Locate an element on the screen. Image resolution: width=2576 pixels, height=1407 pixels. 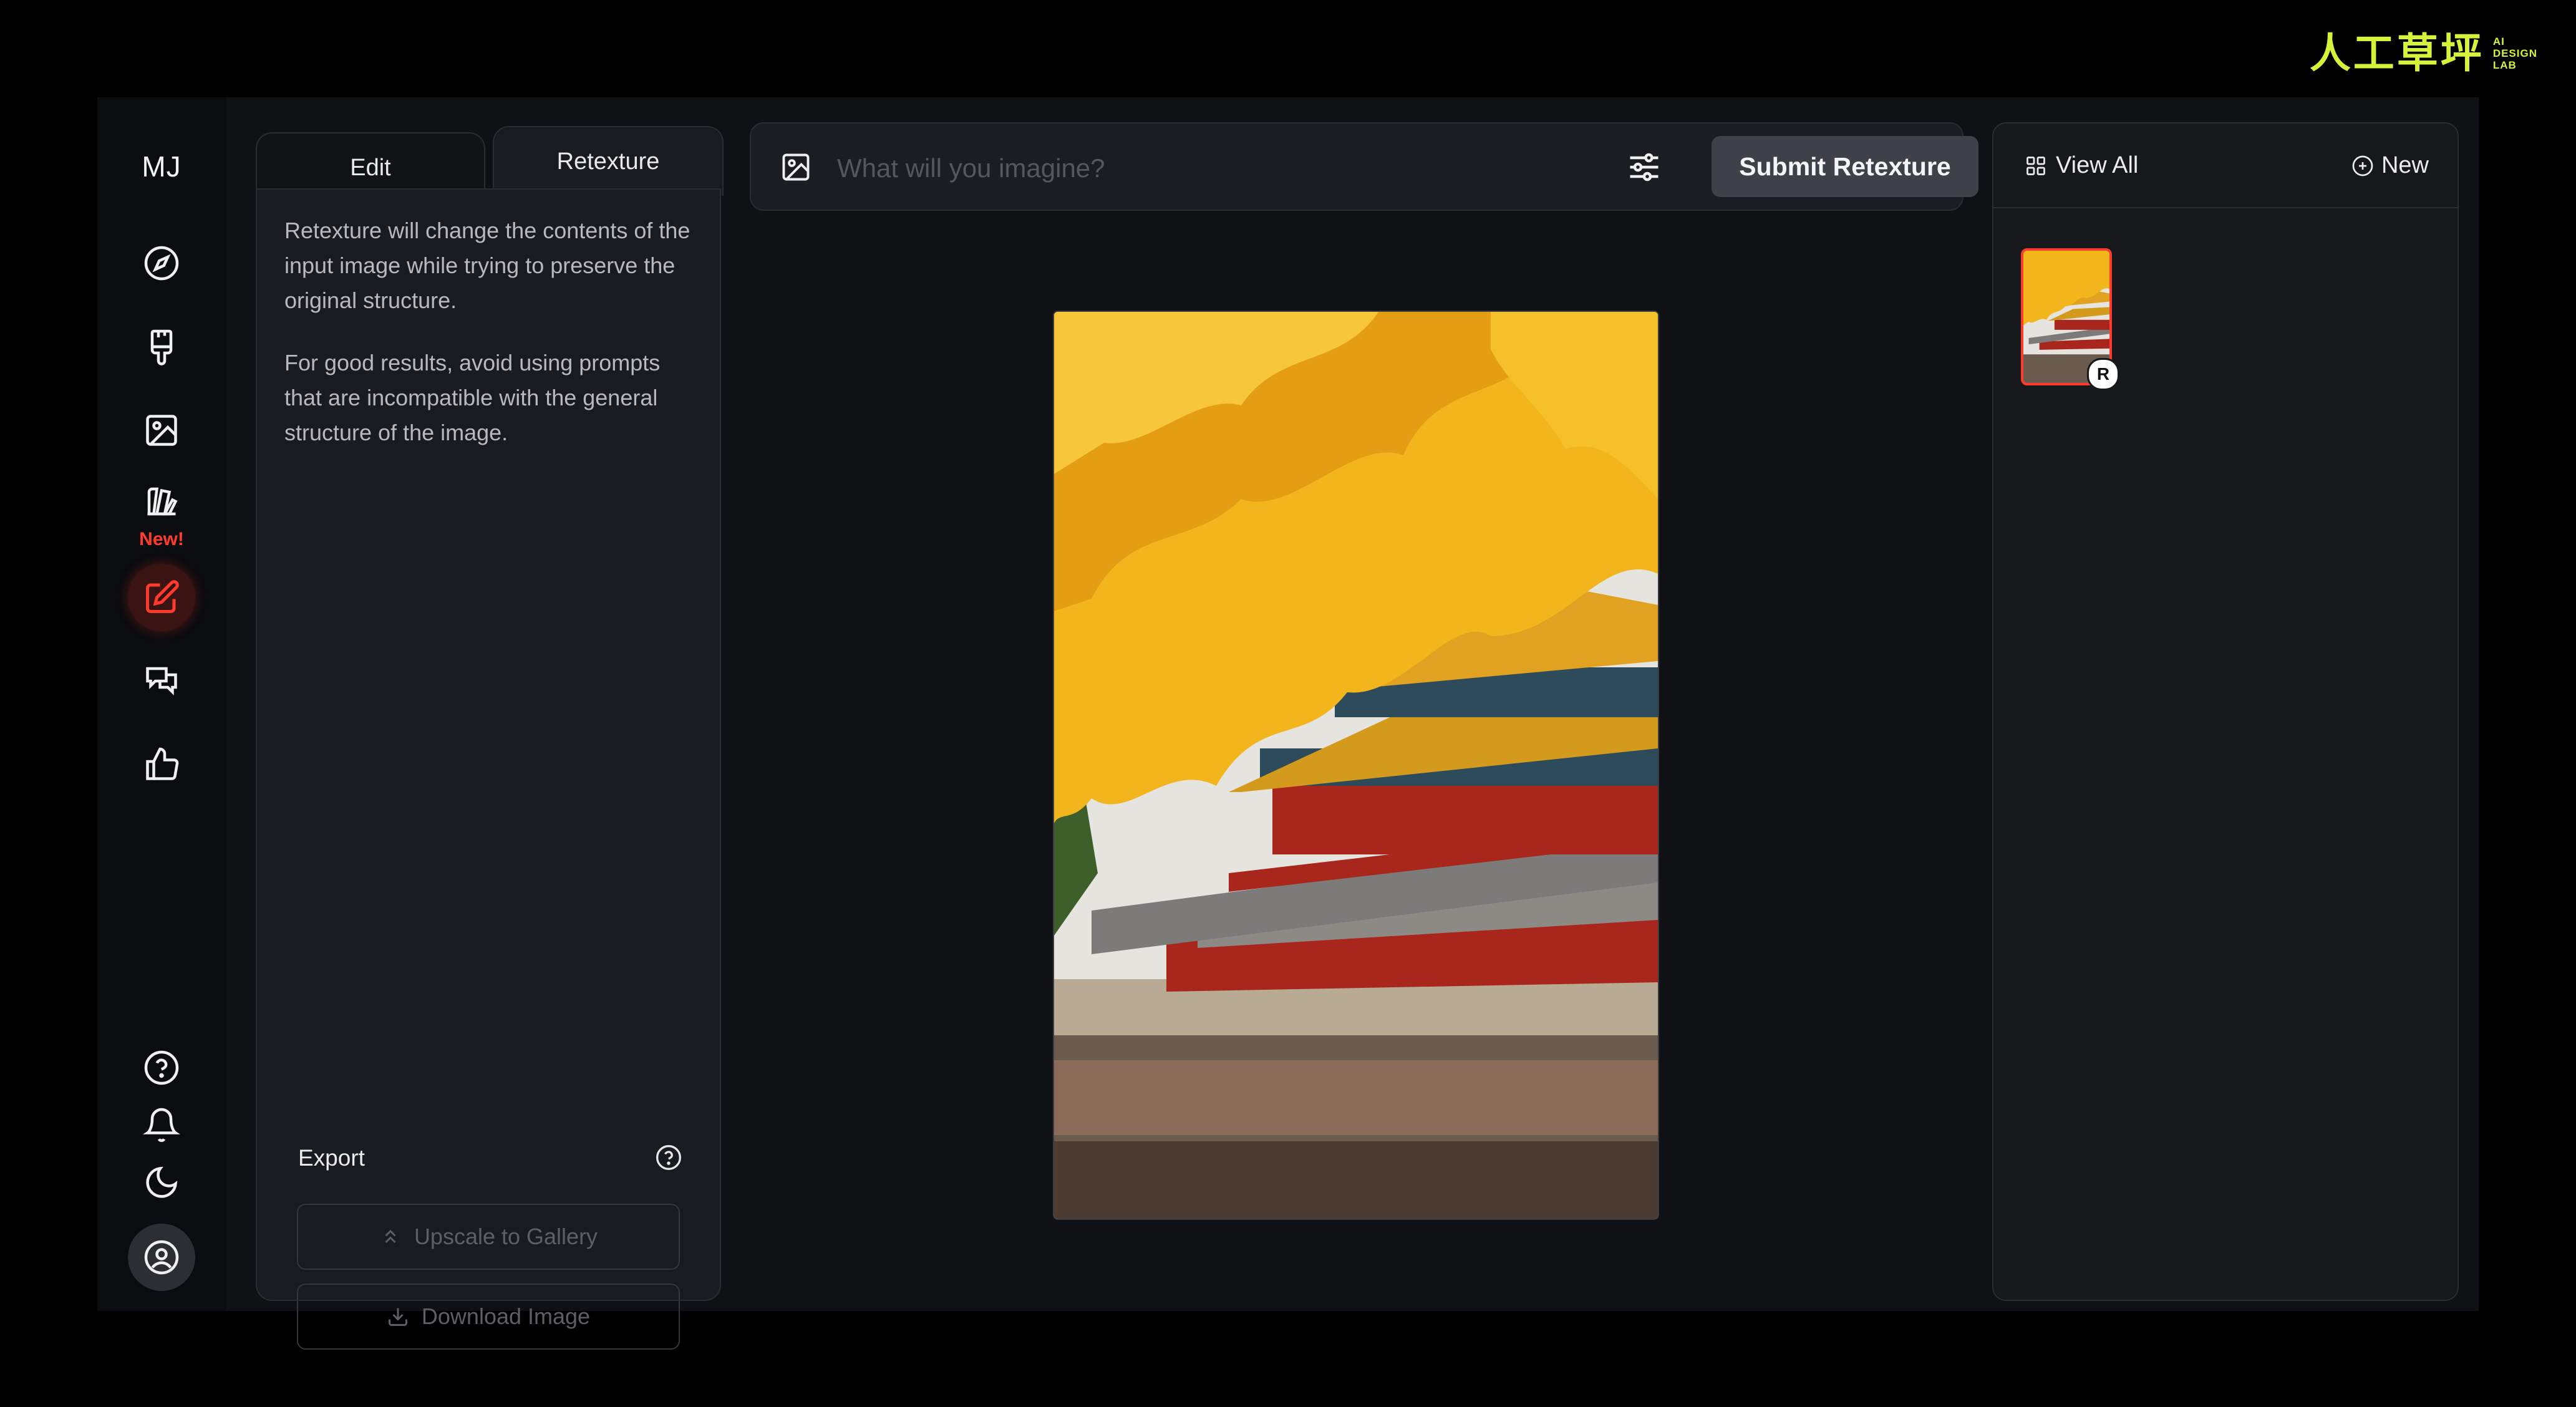
upscale-to-gallery-button: Upscale to Gallery is located at coordinates (488, 1237).